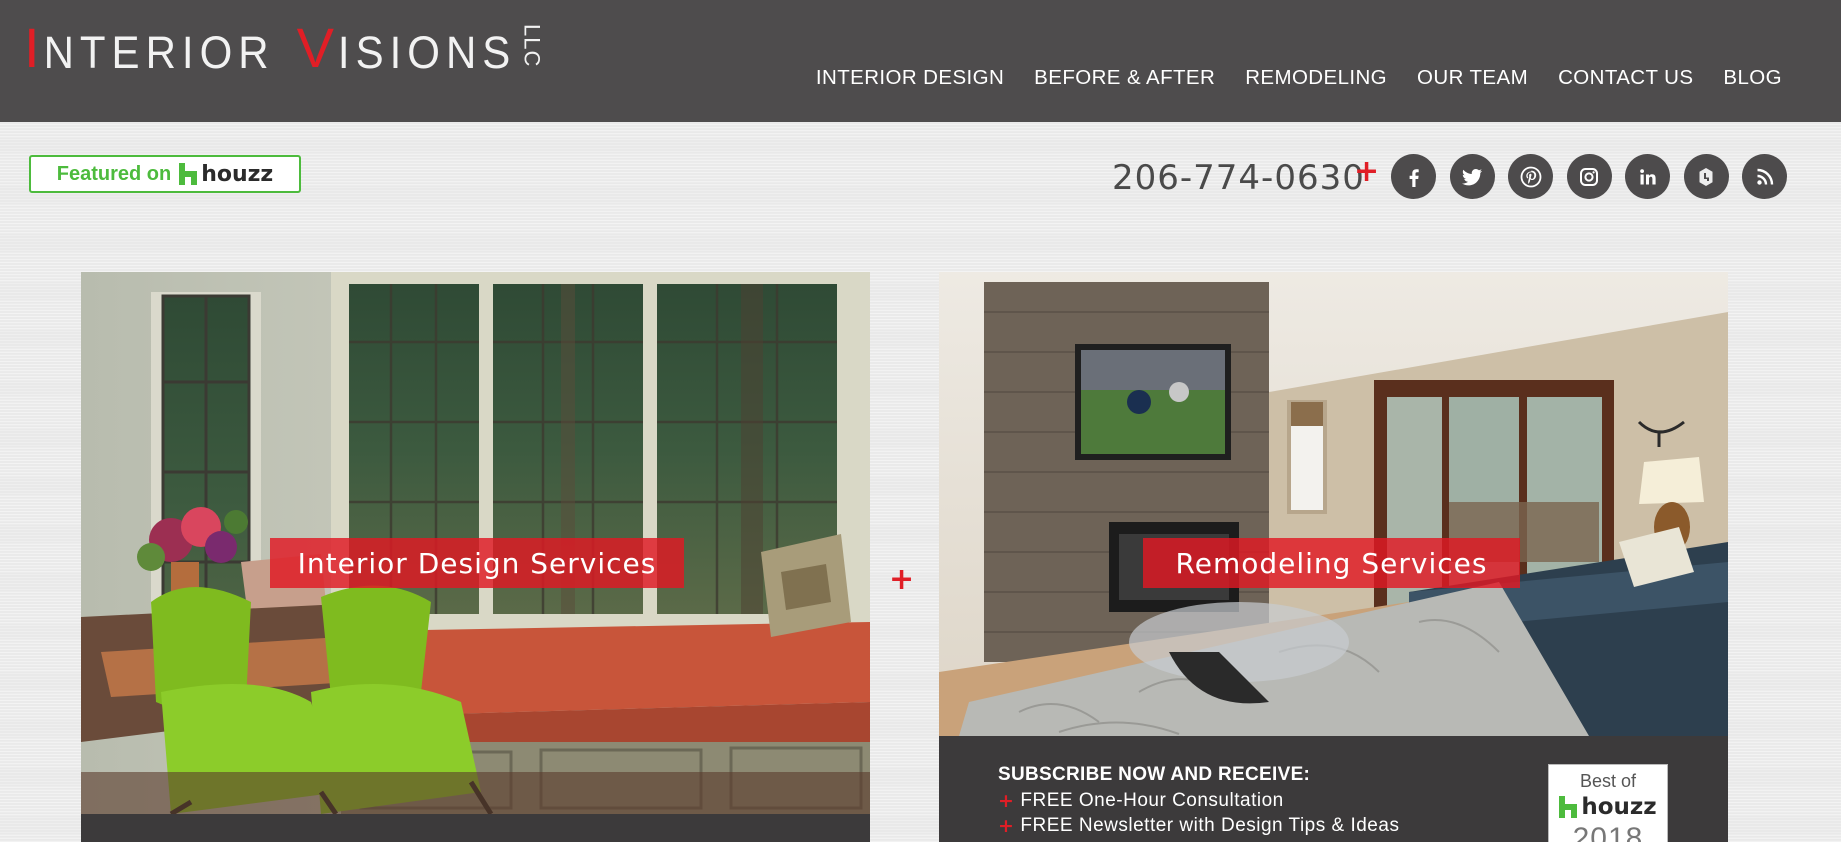  I want to click on twitter-icon, so click(1472, 176).